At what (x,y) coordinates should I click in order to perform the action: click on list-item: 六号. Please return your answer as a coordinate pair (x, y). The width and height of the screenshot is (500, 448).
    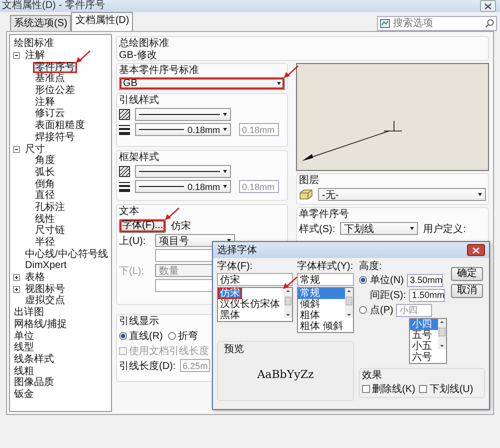
    Looking at the image, I should click on (424, 357).